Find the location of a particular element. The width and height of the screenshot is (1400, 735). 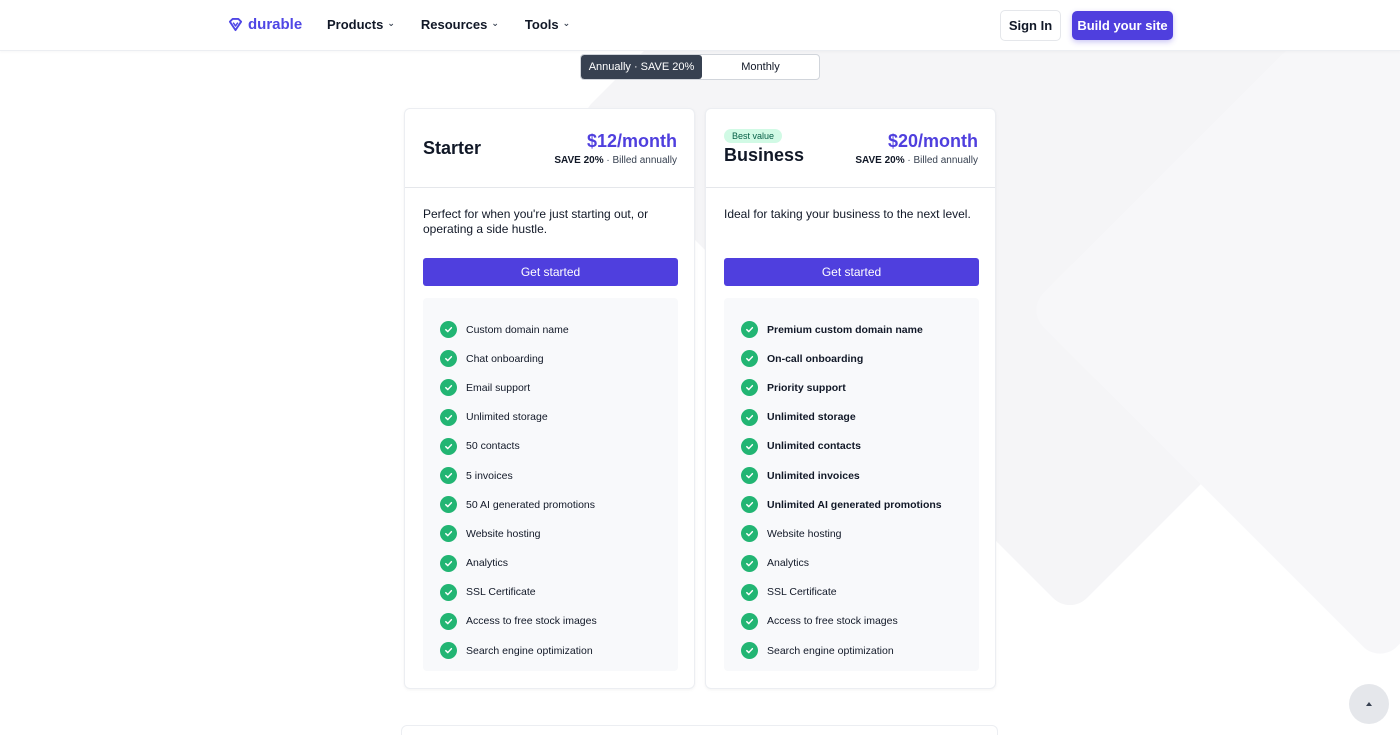

nav-products: Products ⌄ is located at coordinates (361, 24).